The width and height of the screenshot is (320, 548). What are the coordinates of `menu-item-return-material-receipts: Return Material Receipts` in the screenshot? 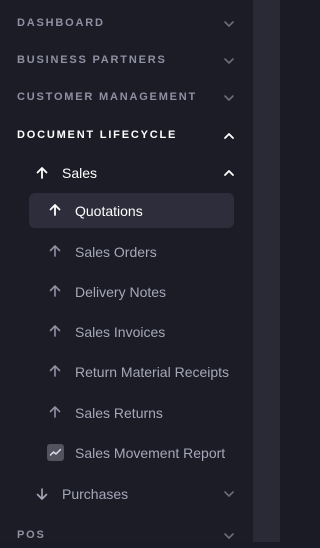 It's located at (126, 371).